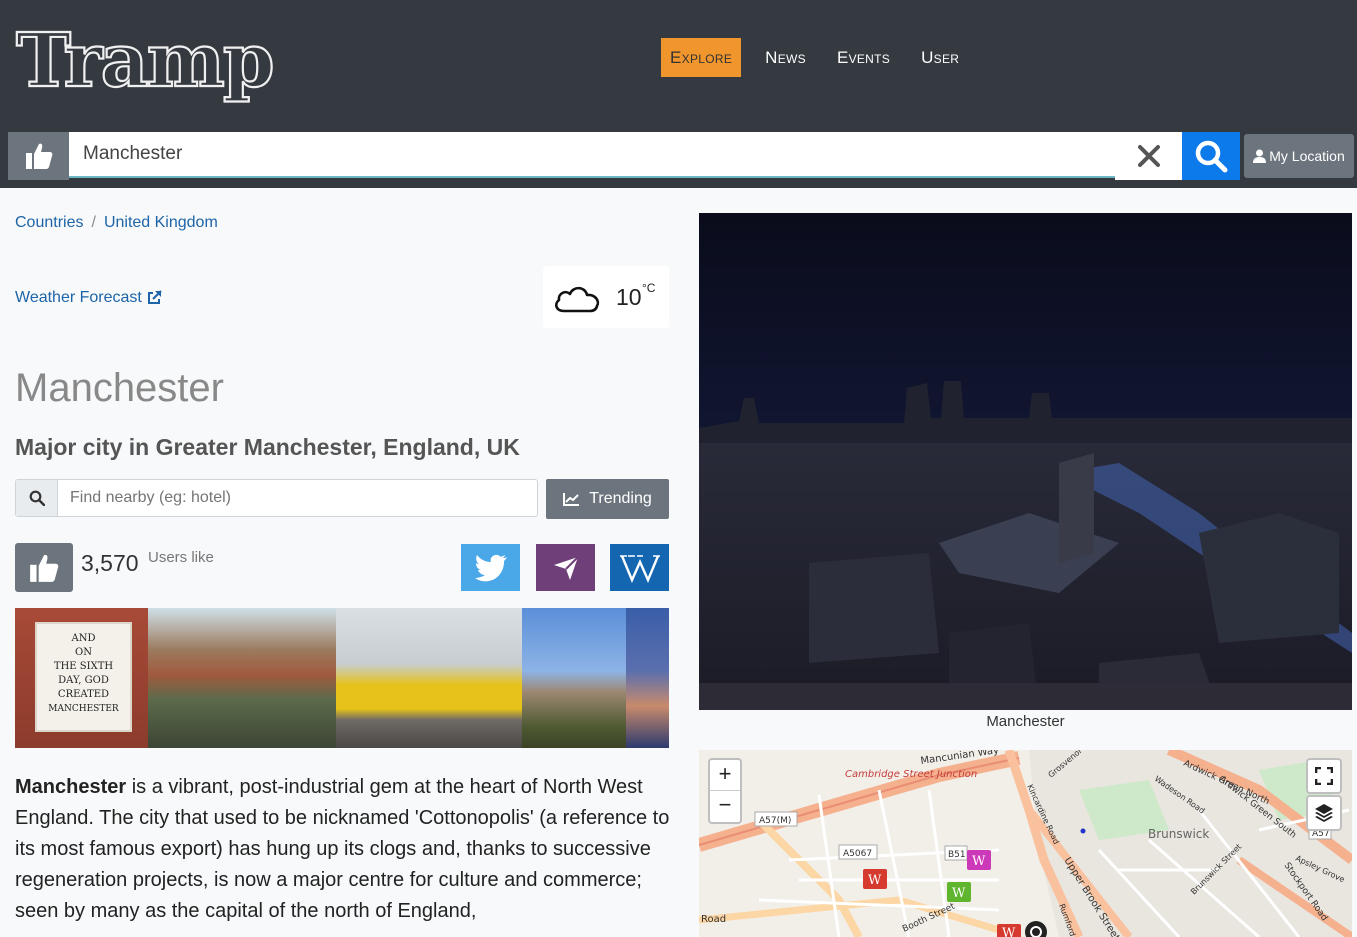 This screenshot has height=937, width=1357. I want to click on map-label: A57(M), so click(775, 821).